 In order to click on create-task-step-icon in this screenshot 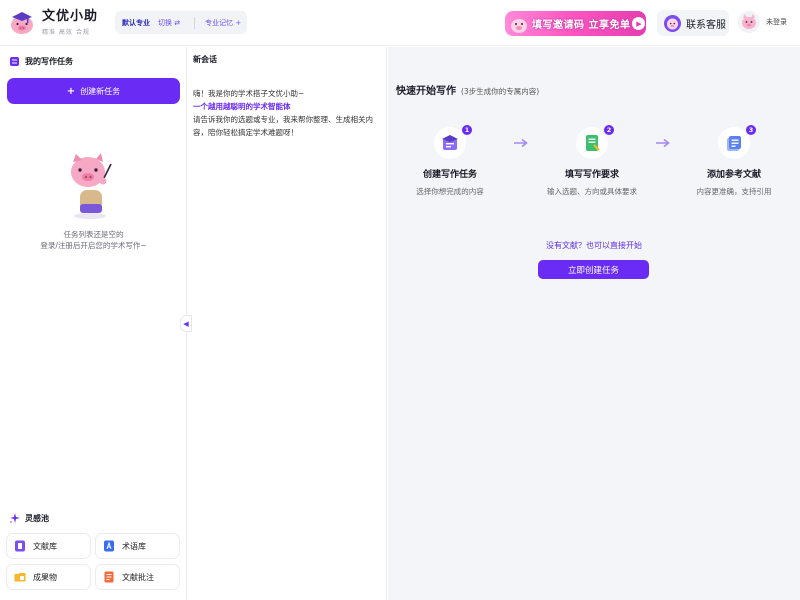, I will do `click(450, 142)`.